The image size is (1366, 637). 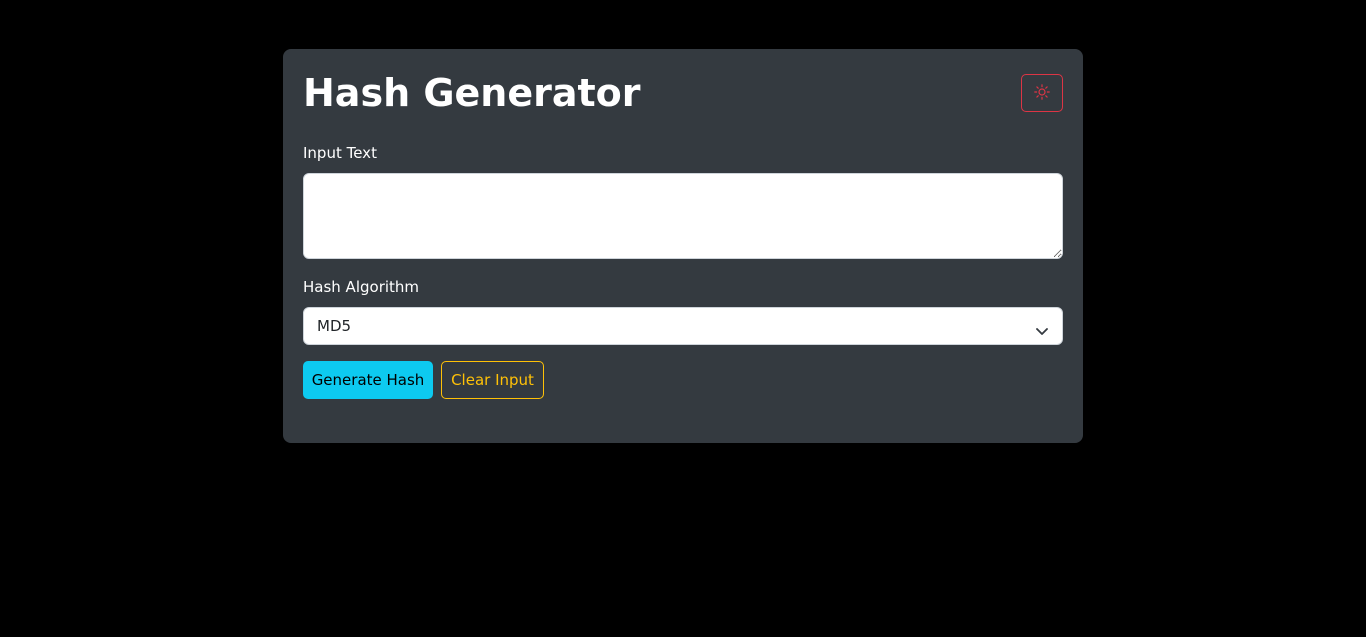 I want to click on sun-icon, so click(x=1042, y=93).